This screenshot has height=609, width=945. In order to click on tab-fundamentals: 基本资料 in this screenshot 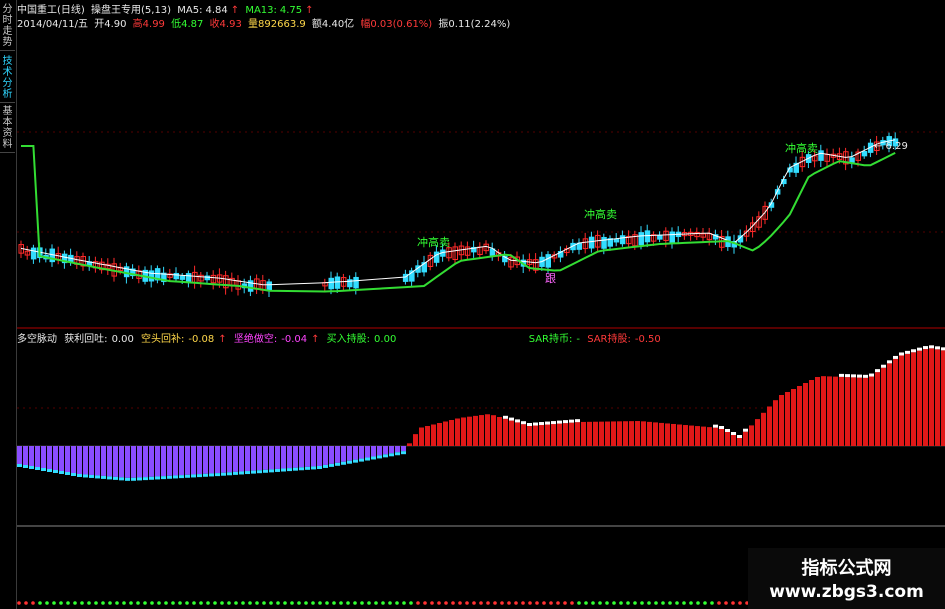, I will do `click(7, 128)`.